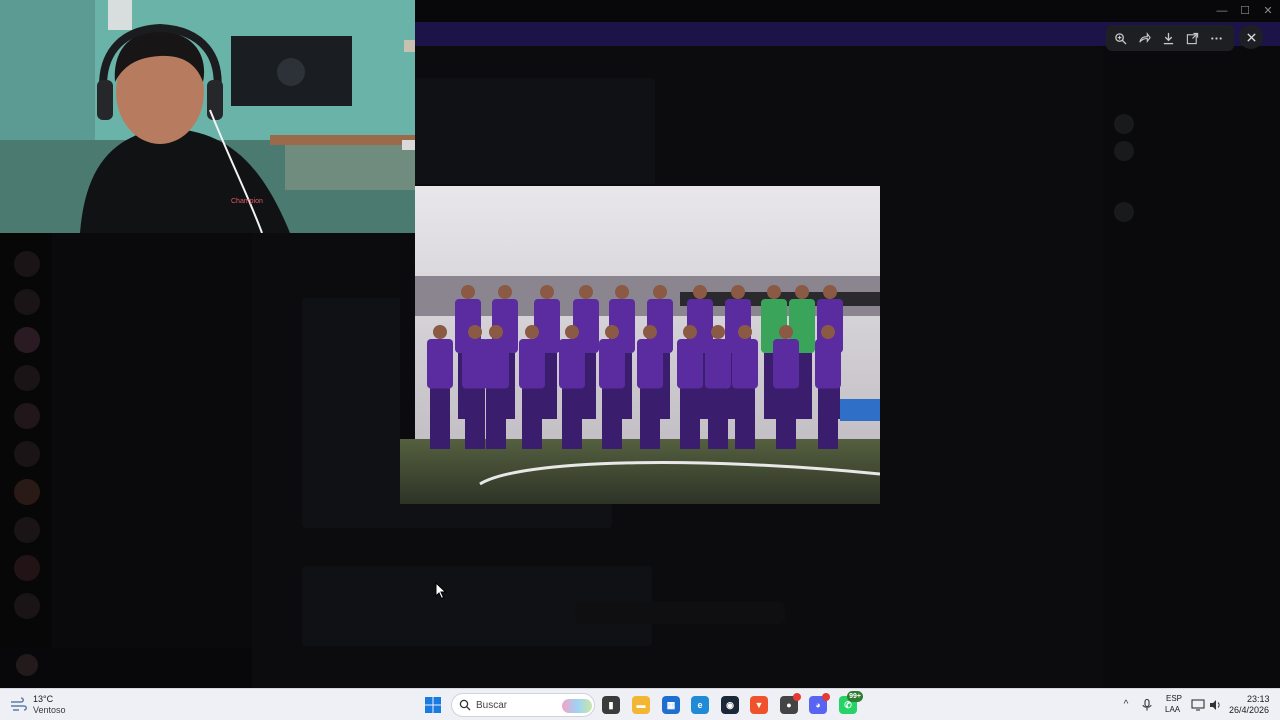 This screenshot has height=720, width=1280. I want to click on zoom-icon, so click(1120, 38).